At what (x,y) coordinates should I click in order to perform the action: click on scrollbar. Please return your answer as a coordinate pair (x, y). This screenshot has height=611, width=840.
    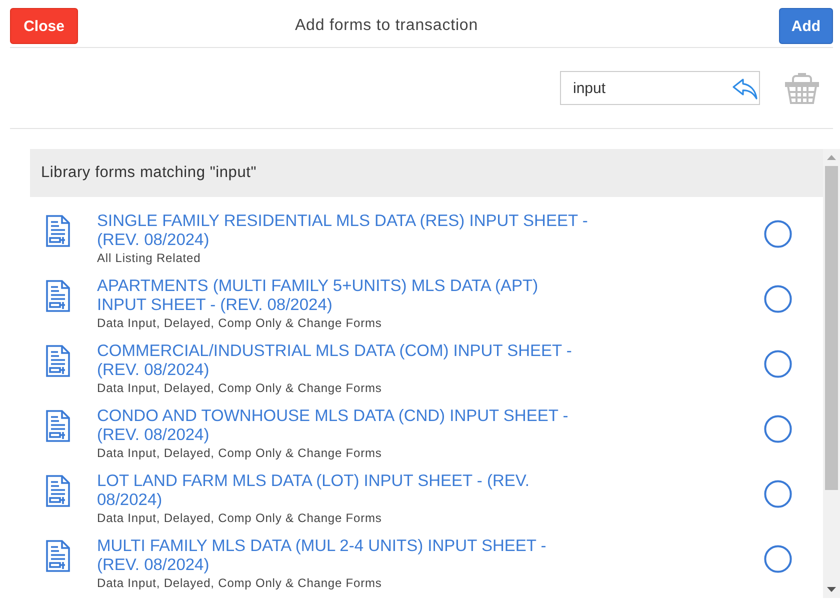
    Looking at the image, I should click on (831, 373).